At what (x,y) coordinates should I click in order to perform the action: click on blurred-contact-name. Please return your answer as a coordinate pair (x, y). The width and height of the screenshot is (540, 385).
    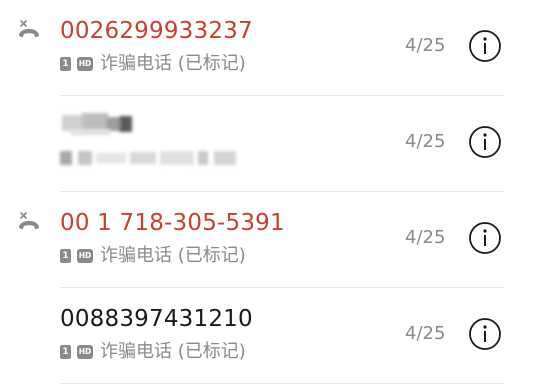
    Looking at the image, I should click on (99, 124).